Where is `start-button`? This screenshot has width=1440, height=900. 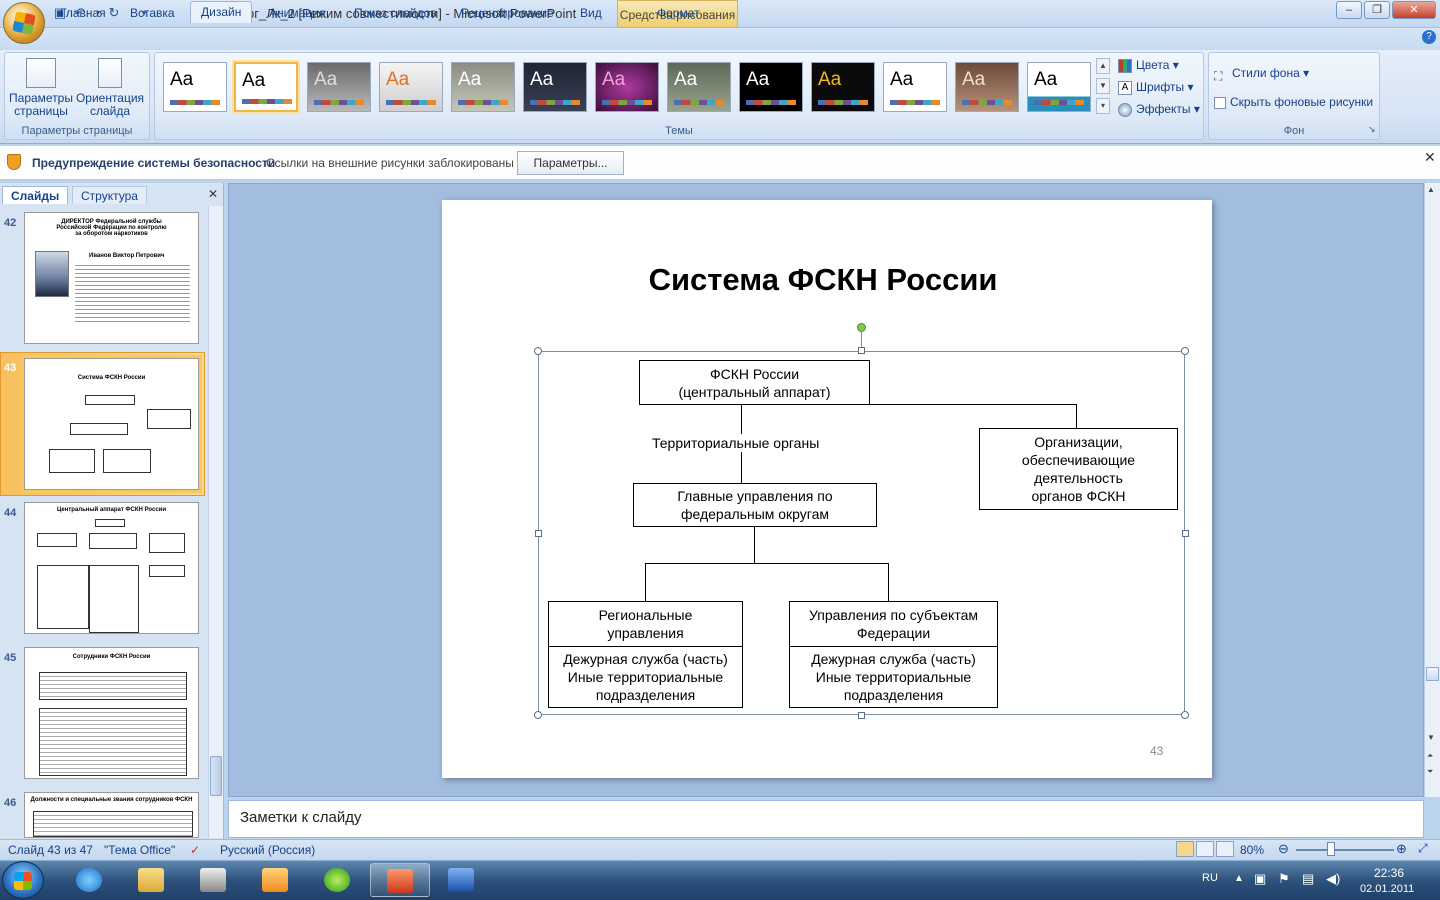
start-button is located at coordinates (23, 880).